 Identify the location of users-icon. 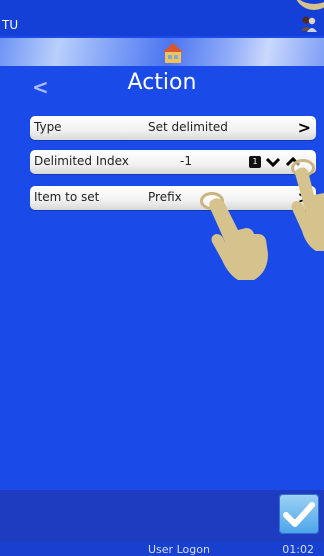
(309, 24).